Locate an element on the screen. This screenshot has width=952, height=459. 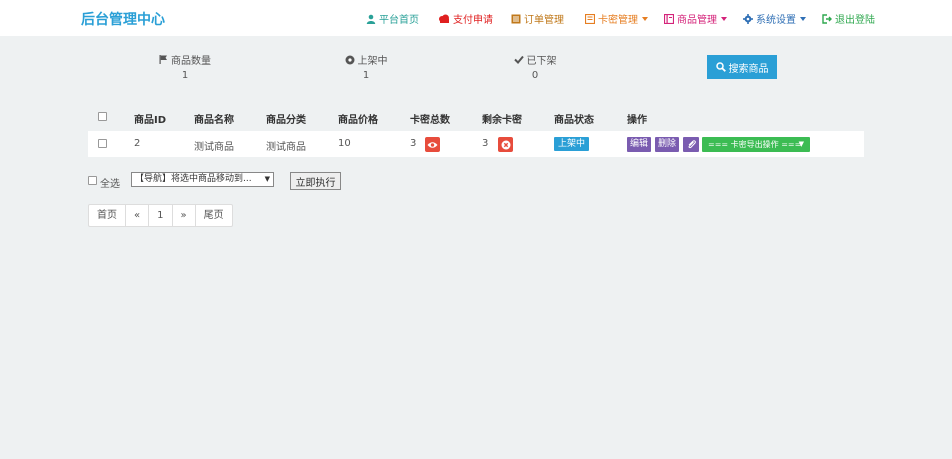
stats-panel: 商品数量 1 上架中 1 已下架 0 搜索商品 is located at coordinates (476, 68).